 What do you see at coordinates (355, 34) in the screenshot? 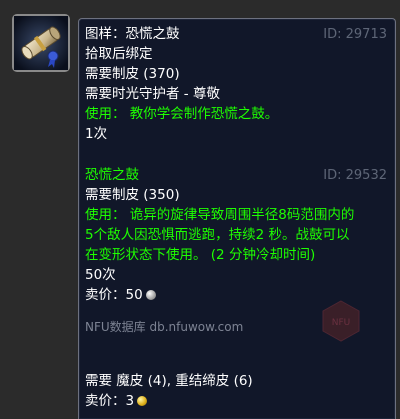
I see `item-id: ID: 29713` at bounding box center [355, 34].